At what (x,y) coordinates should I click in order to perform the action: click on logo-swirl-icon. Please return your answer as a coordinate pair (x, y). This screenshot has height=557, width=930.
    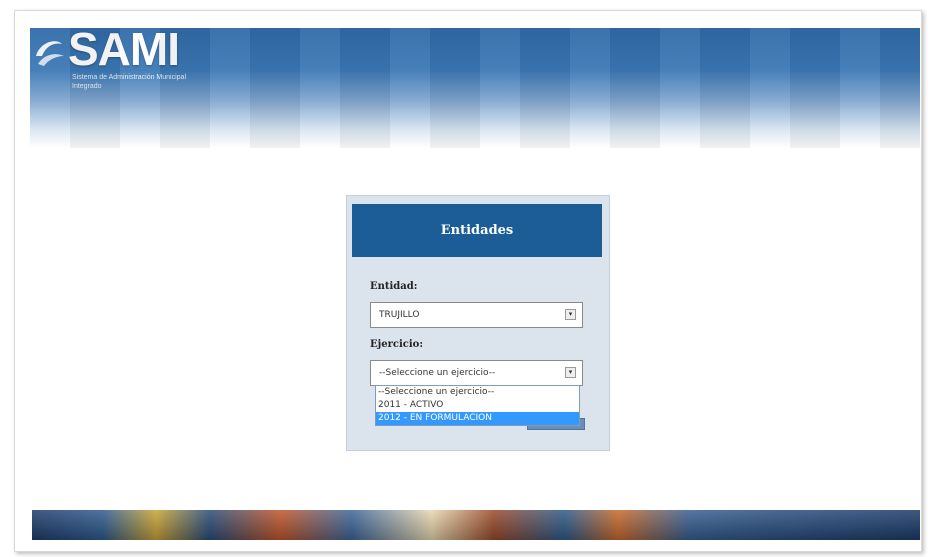
    Looking at the image, I should click on (50, 53).